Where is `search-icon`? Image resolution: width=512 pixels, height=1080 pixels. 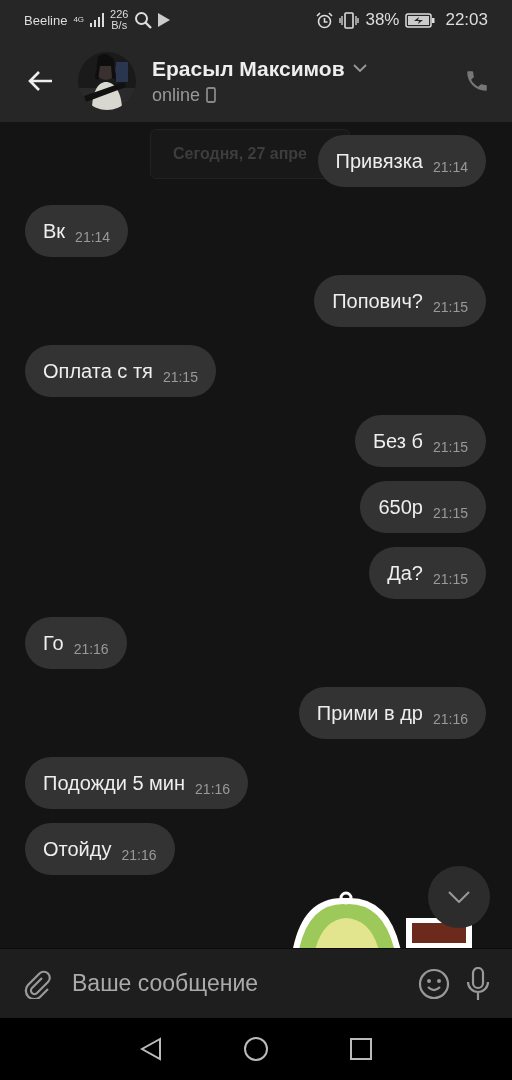 search-icon is located at coordinates (143, 20).